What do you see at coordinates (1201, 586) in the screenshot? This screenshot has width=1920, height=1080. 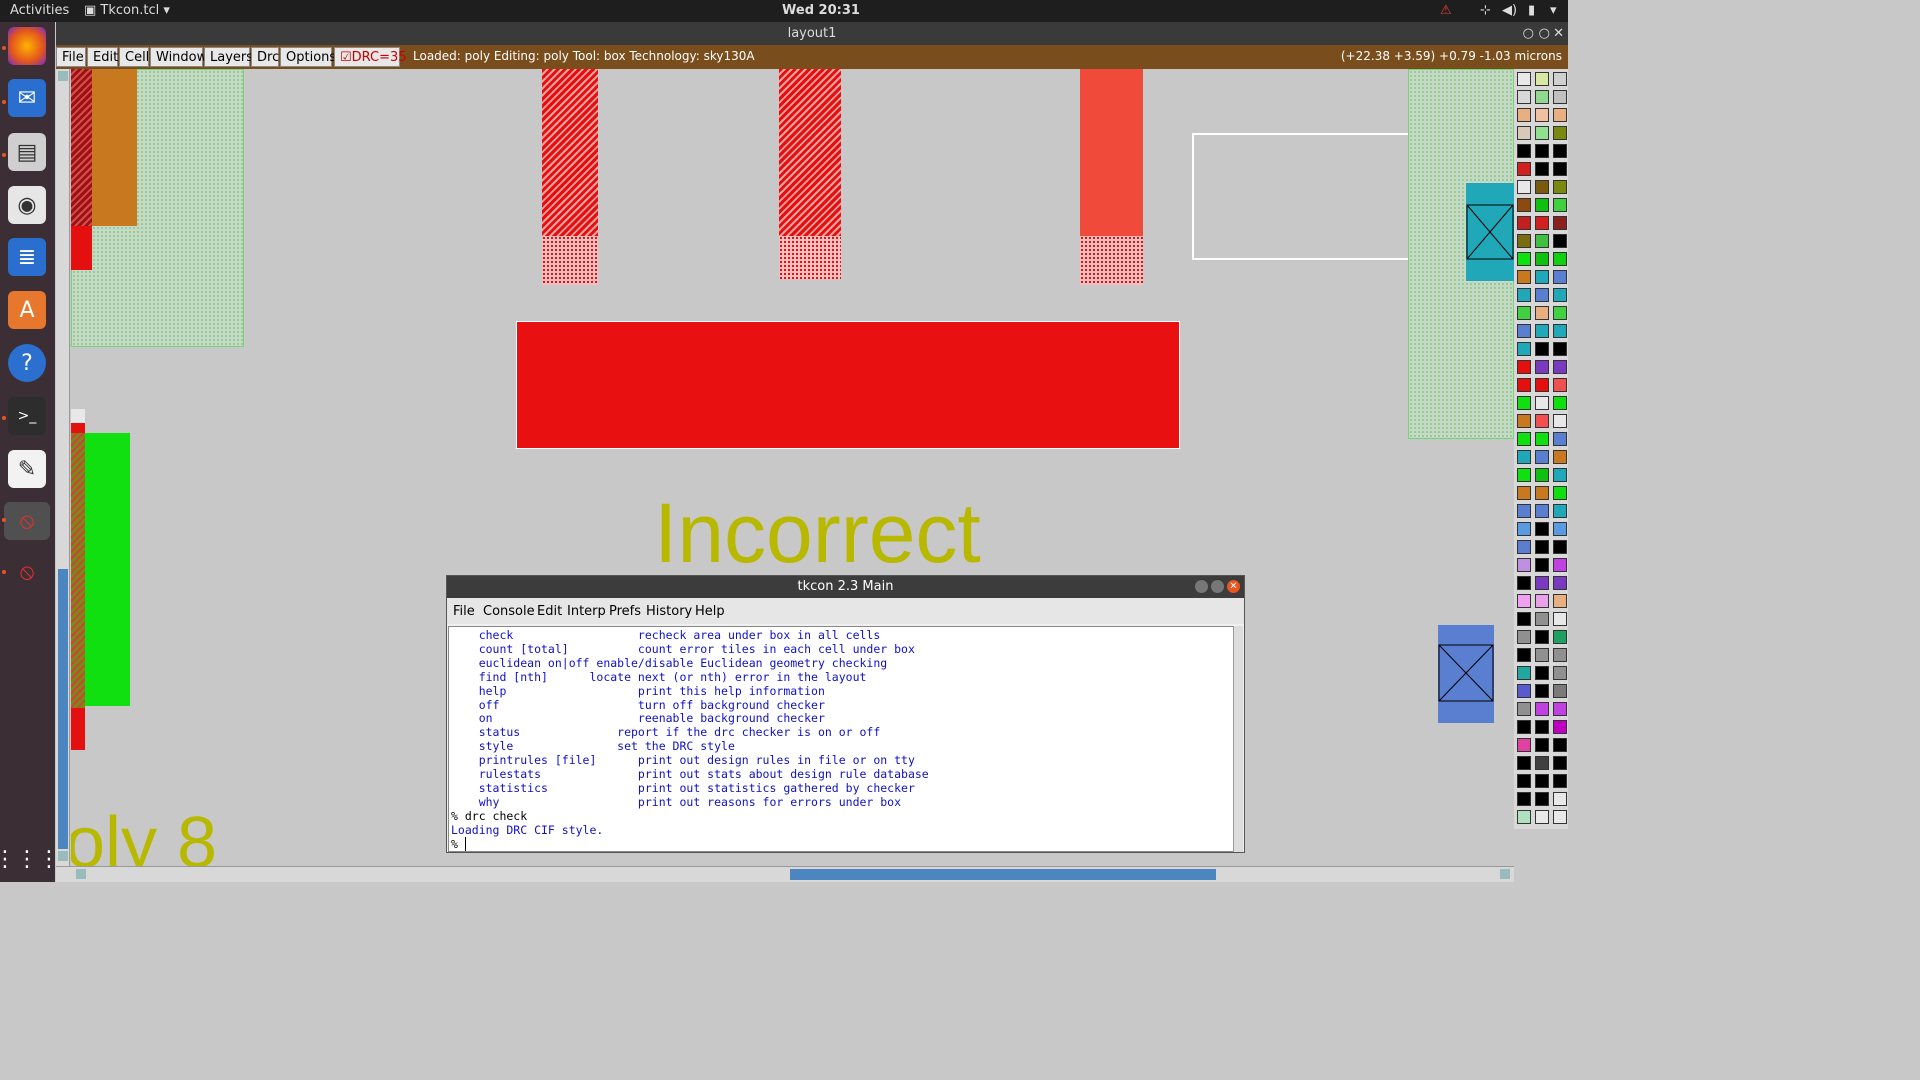 I see `minimize-icon` at bounding box center [1201, 586].